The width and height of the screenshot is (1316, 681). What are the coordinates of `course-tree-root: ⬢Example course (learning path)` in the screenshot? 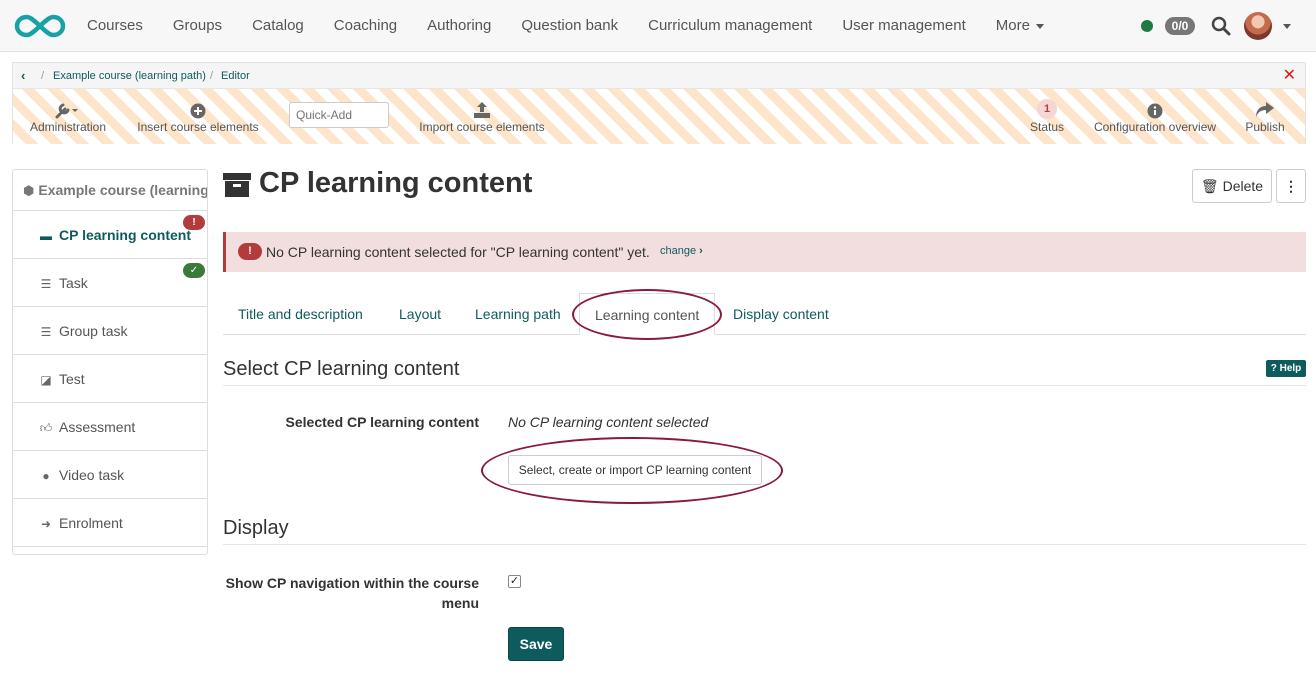 It's located at (110, 190).